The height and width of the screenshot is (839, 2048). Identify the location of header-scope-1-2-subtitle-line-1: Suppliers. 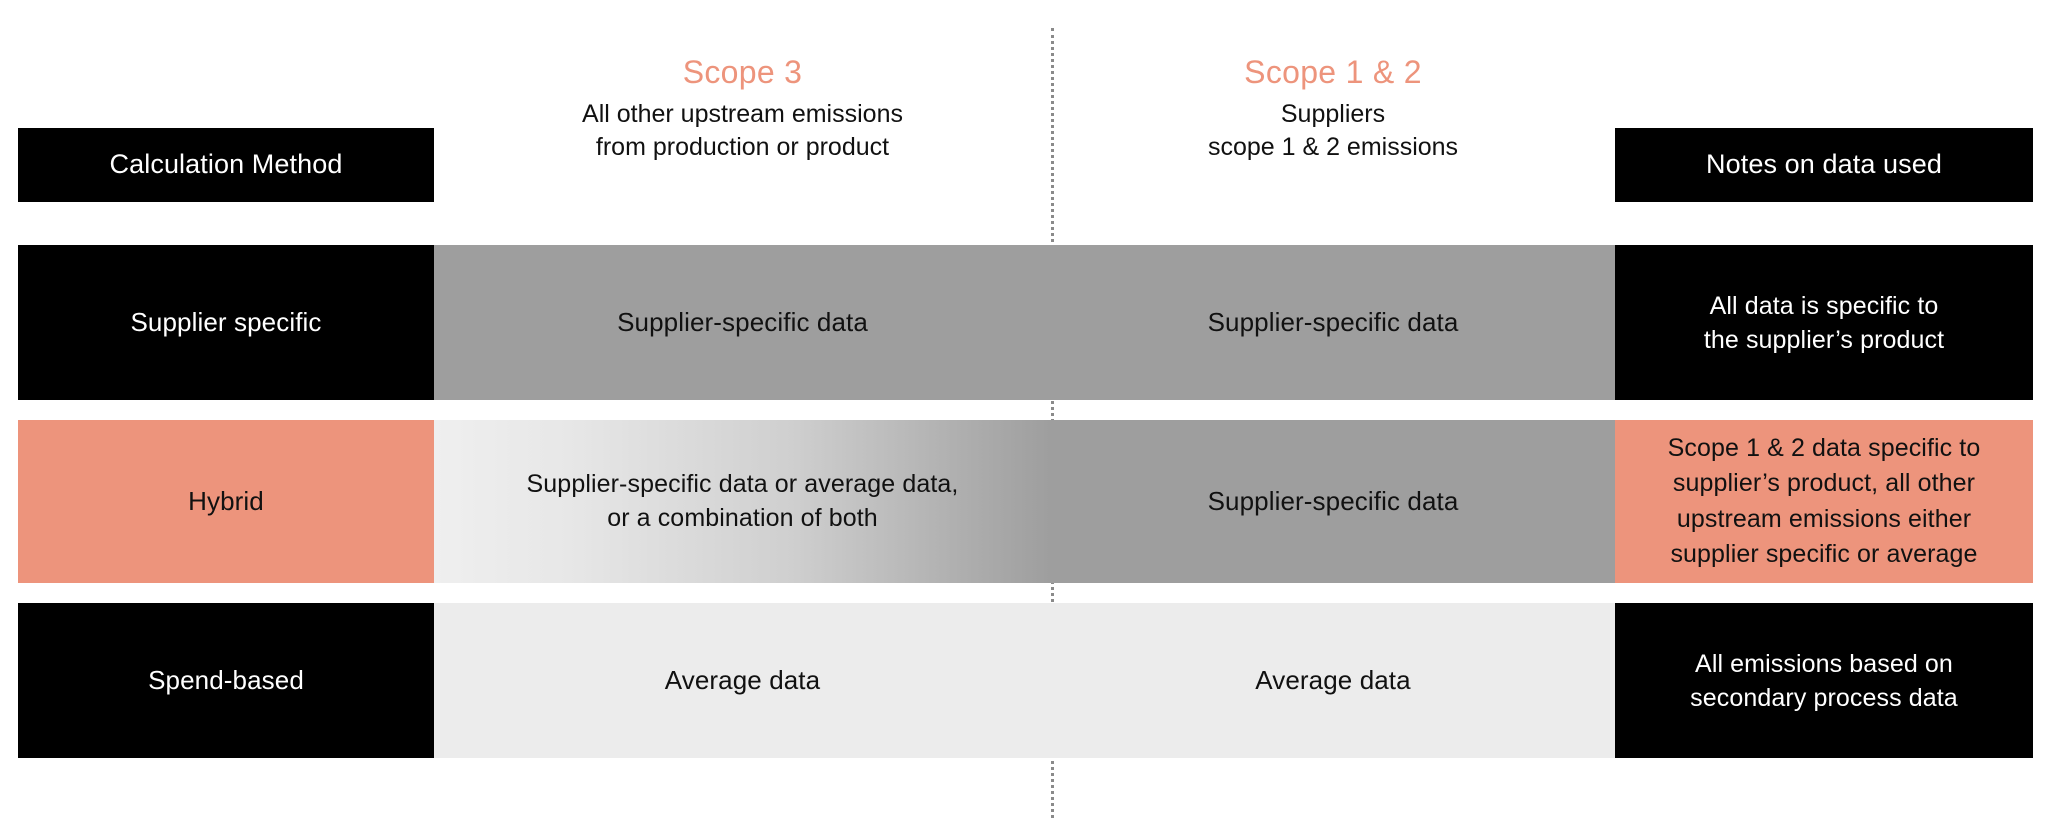
(1333, 114).